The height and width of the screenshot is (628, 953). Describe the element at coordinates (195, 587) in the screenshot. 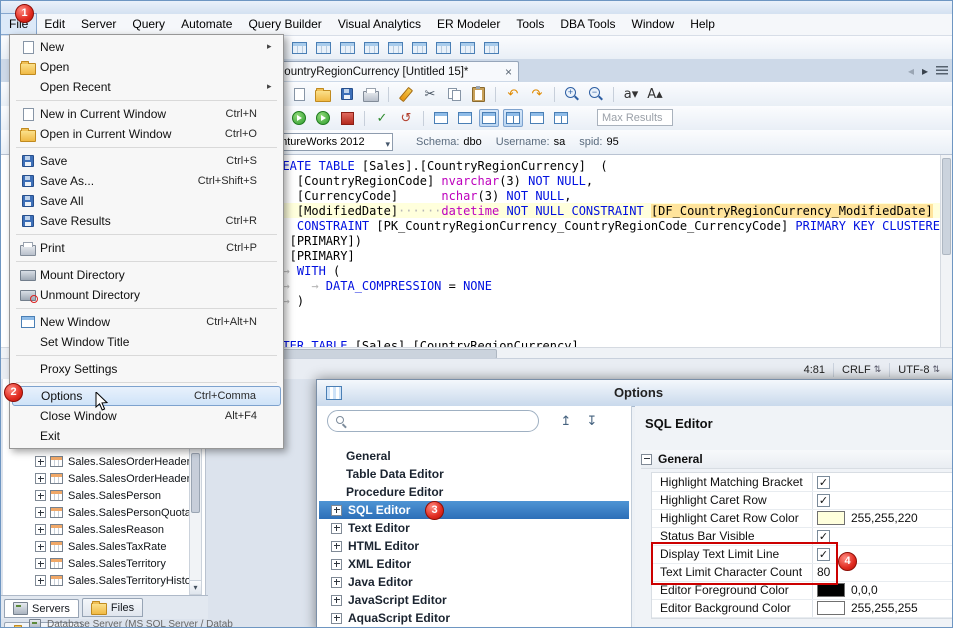

I see `scroll-down-icon: ▾` at that location.